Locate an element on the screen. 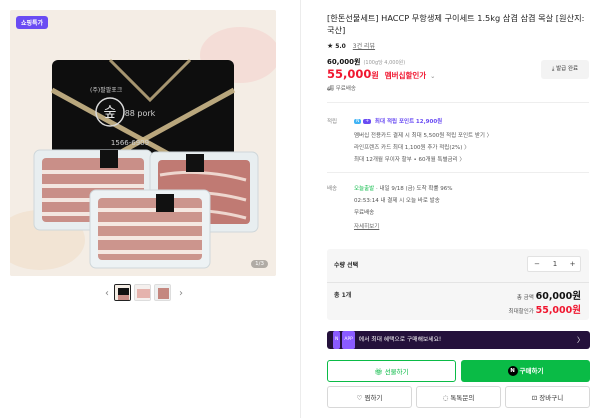 This screenshot has height=418, width=600. minus-button: − is located at coordinates (537, 264).